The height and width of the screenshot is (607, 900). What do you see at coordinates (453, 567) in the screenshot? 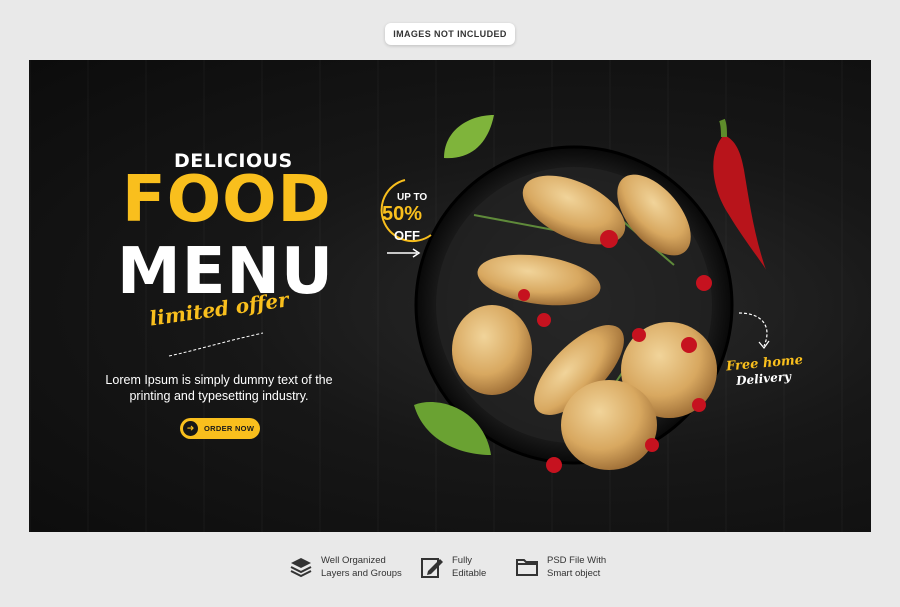
I see `feature-editable: Fully Editable` at bounding box center [453, 567].